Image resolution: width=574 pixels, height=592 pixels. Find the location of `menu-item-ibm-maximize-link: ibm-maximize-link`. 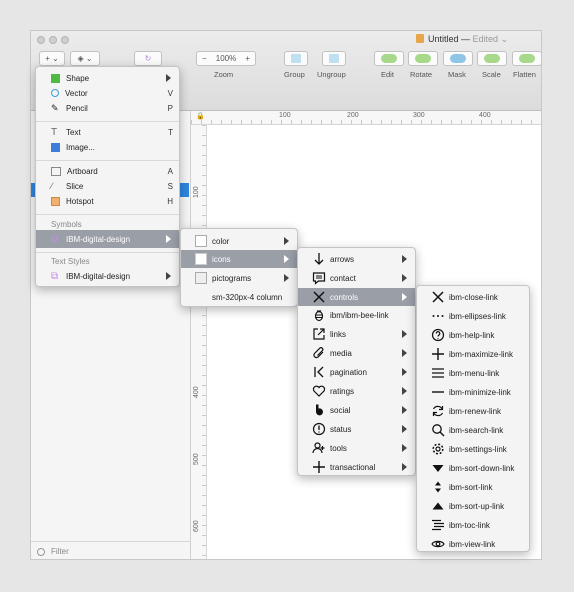

menu-item-ibm-maximize-link: ibm-maximize-link is located at coordinates (473, 354).